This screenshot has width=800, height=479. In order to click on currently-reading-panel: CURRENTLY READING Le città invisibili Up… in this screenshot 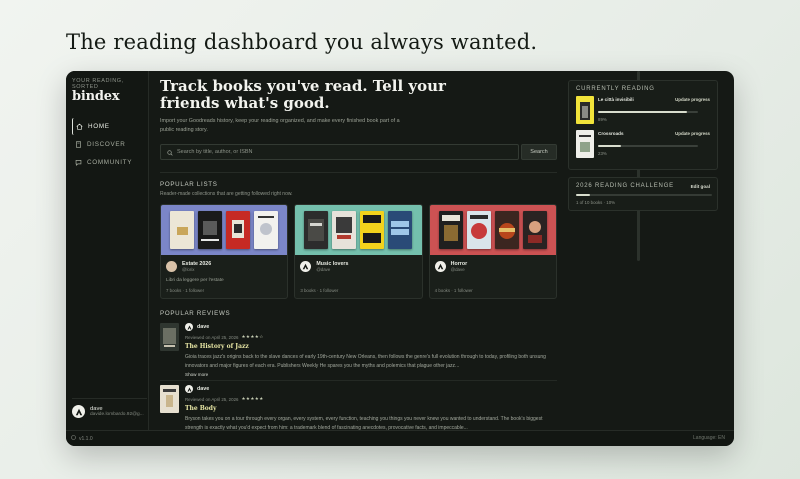, I will do `click(643, 125)`.